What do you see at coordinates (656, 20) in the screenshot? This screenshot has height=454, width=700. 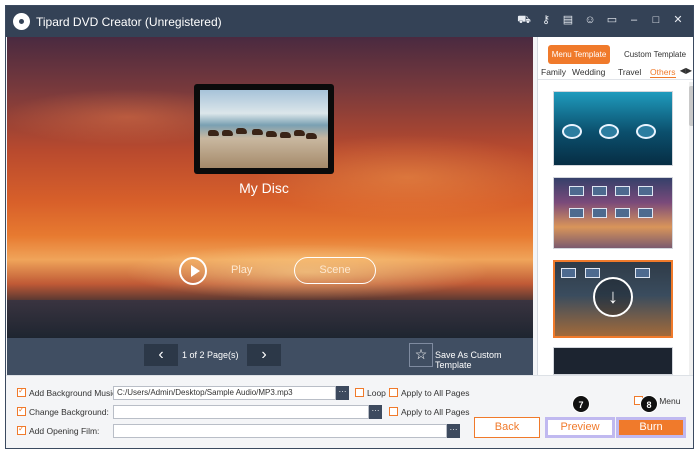 I see `maximize-icon: □` at bounding box center [656, 20].